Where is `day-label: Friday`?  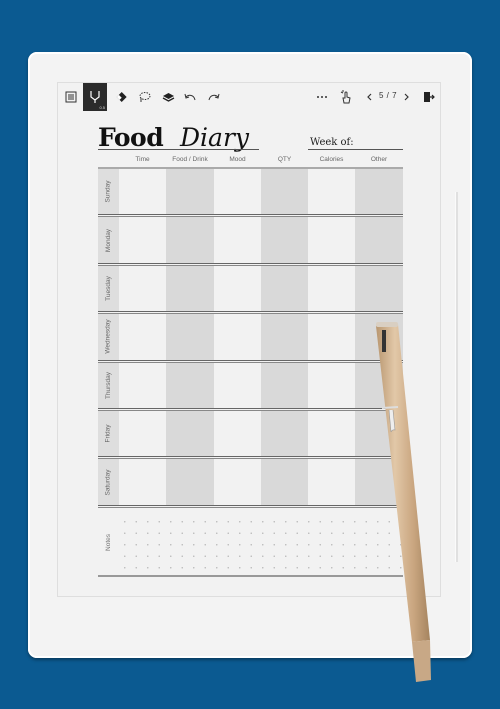 day-label: Friday is located at coordinates (108, 433).